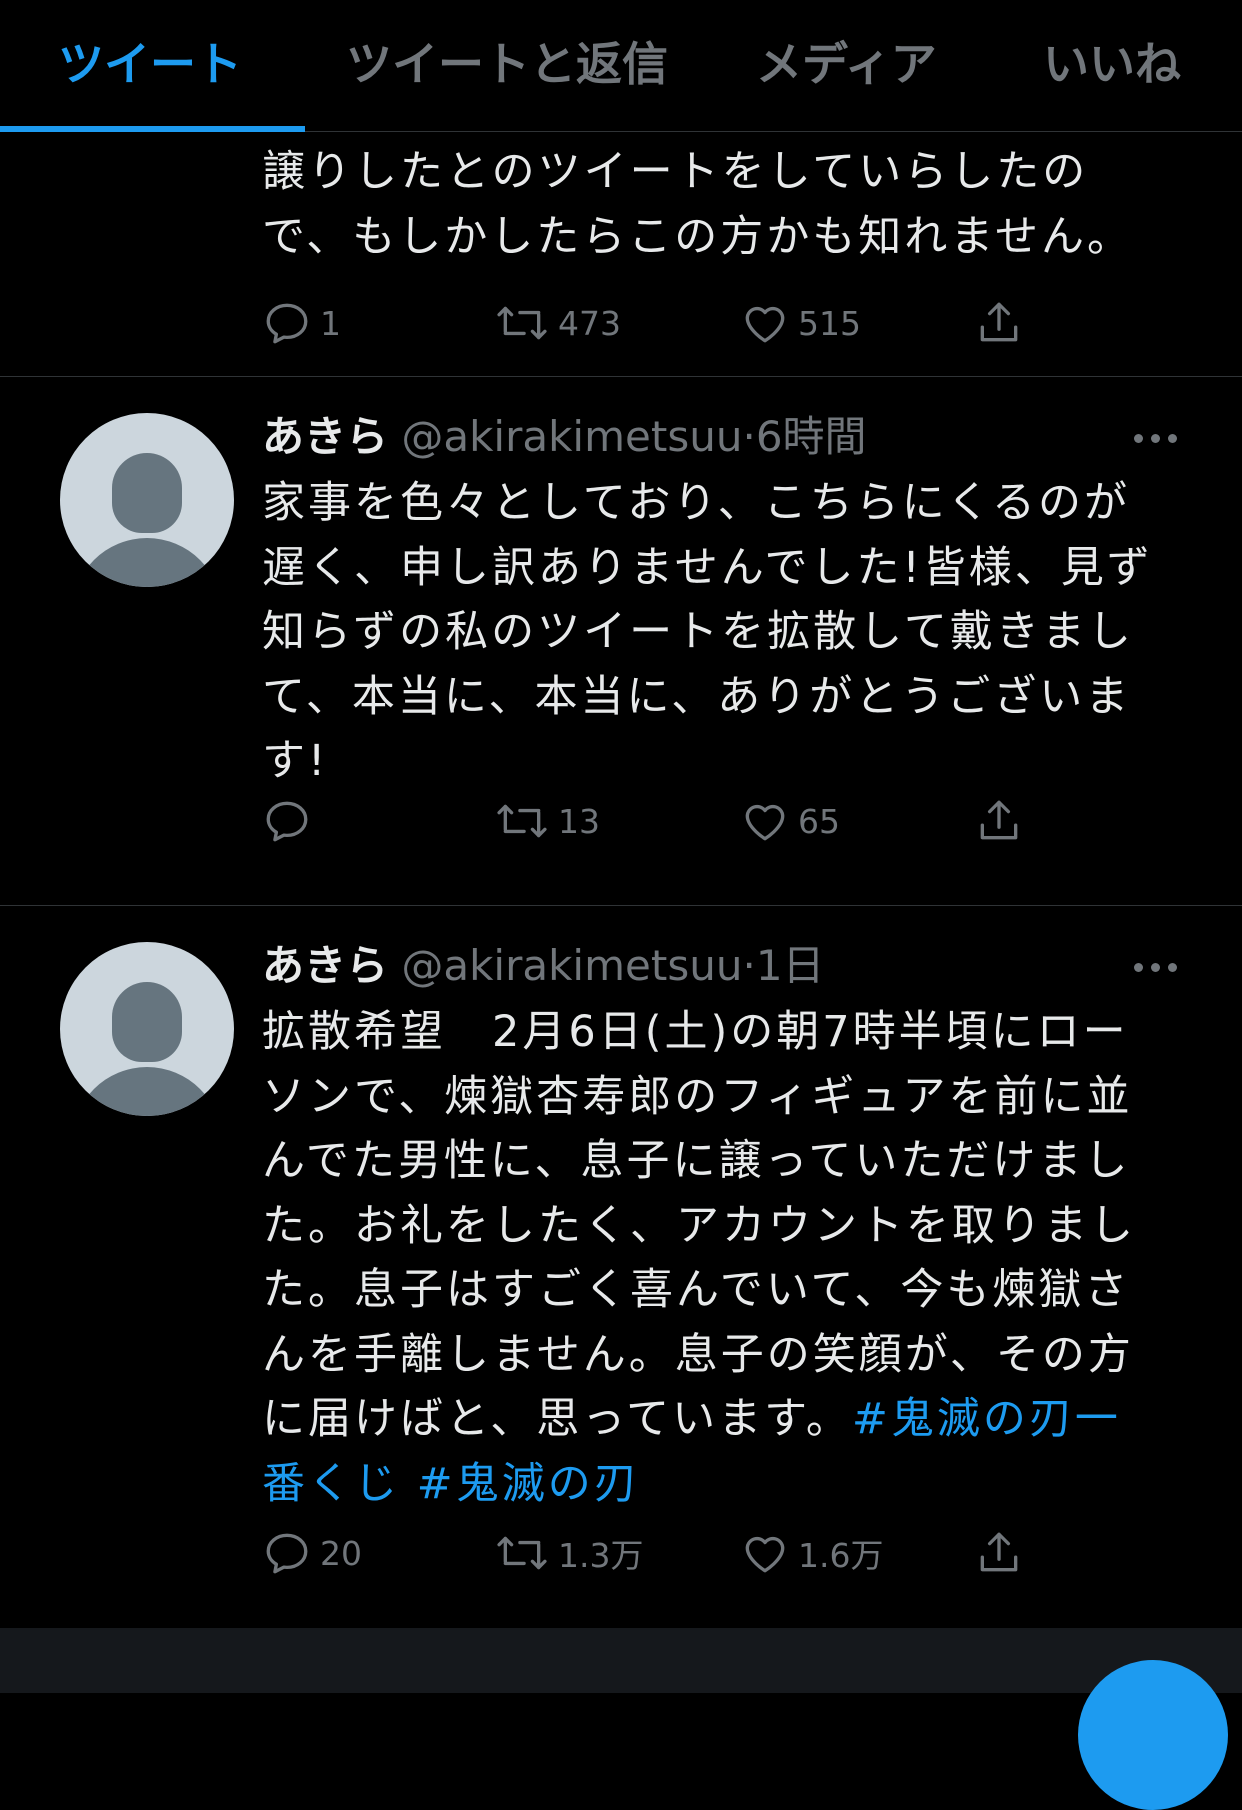 This screenshot has width=1242, height=1810. I want to click on tweet-text-line: で、もしかしたらこの方かも知れません。, so click(697, 236).